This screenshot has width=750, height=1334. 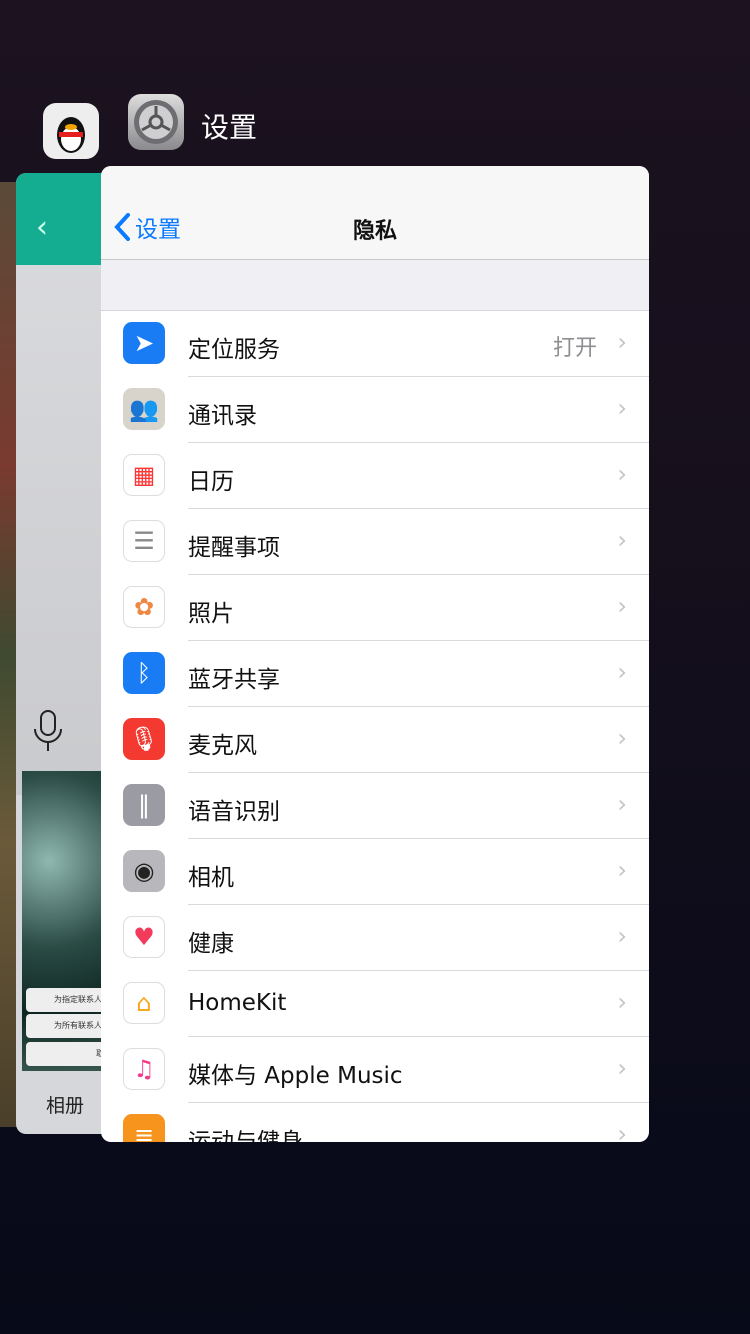 I want to click on location-icon: ➤, so click(x=144, y=343).